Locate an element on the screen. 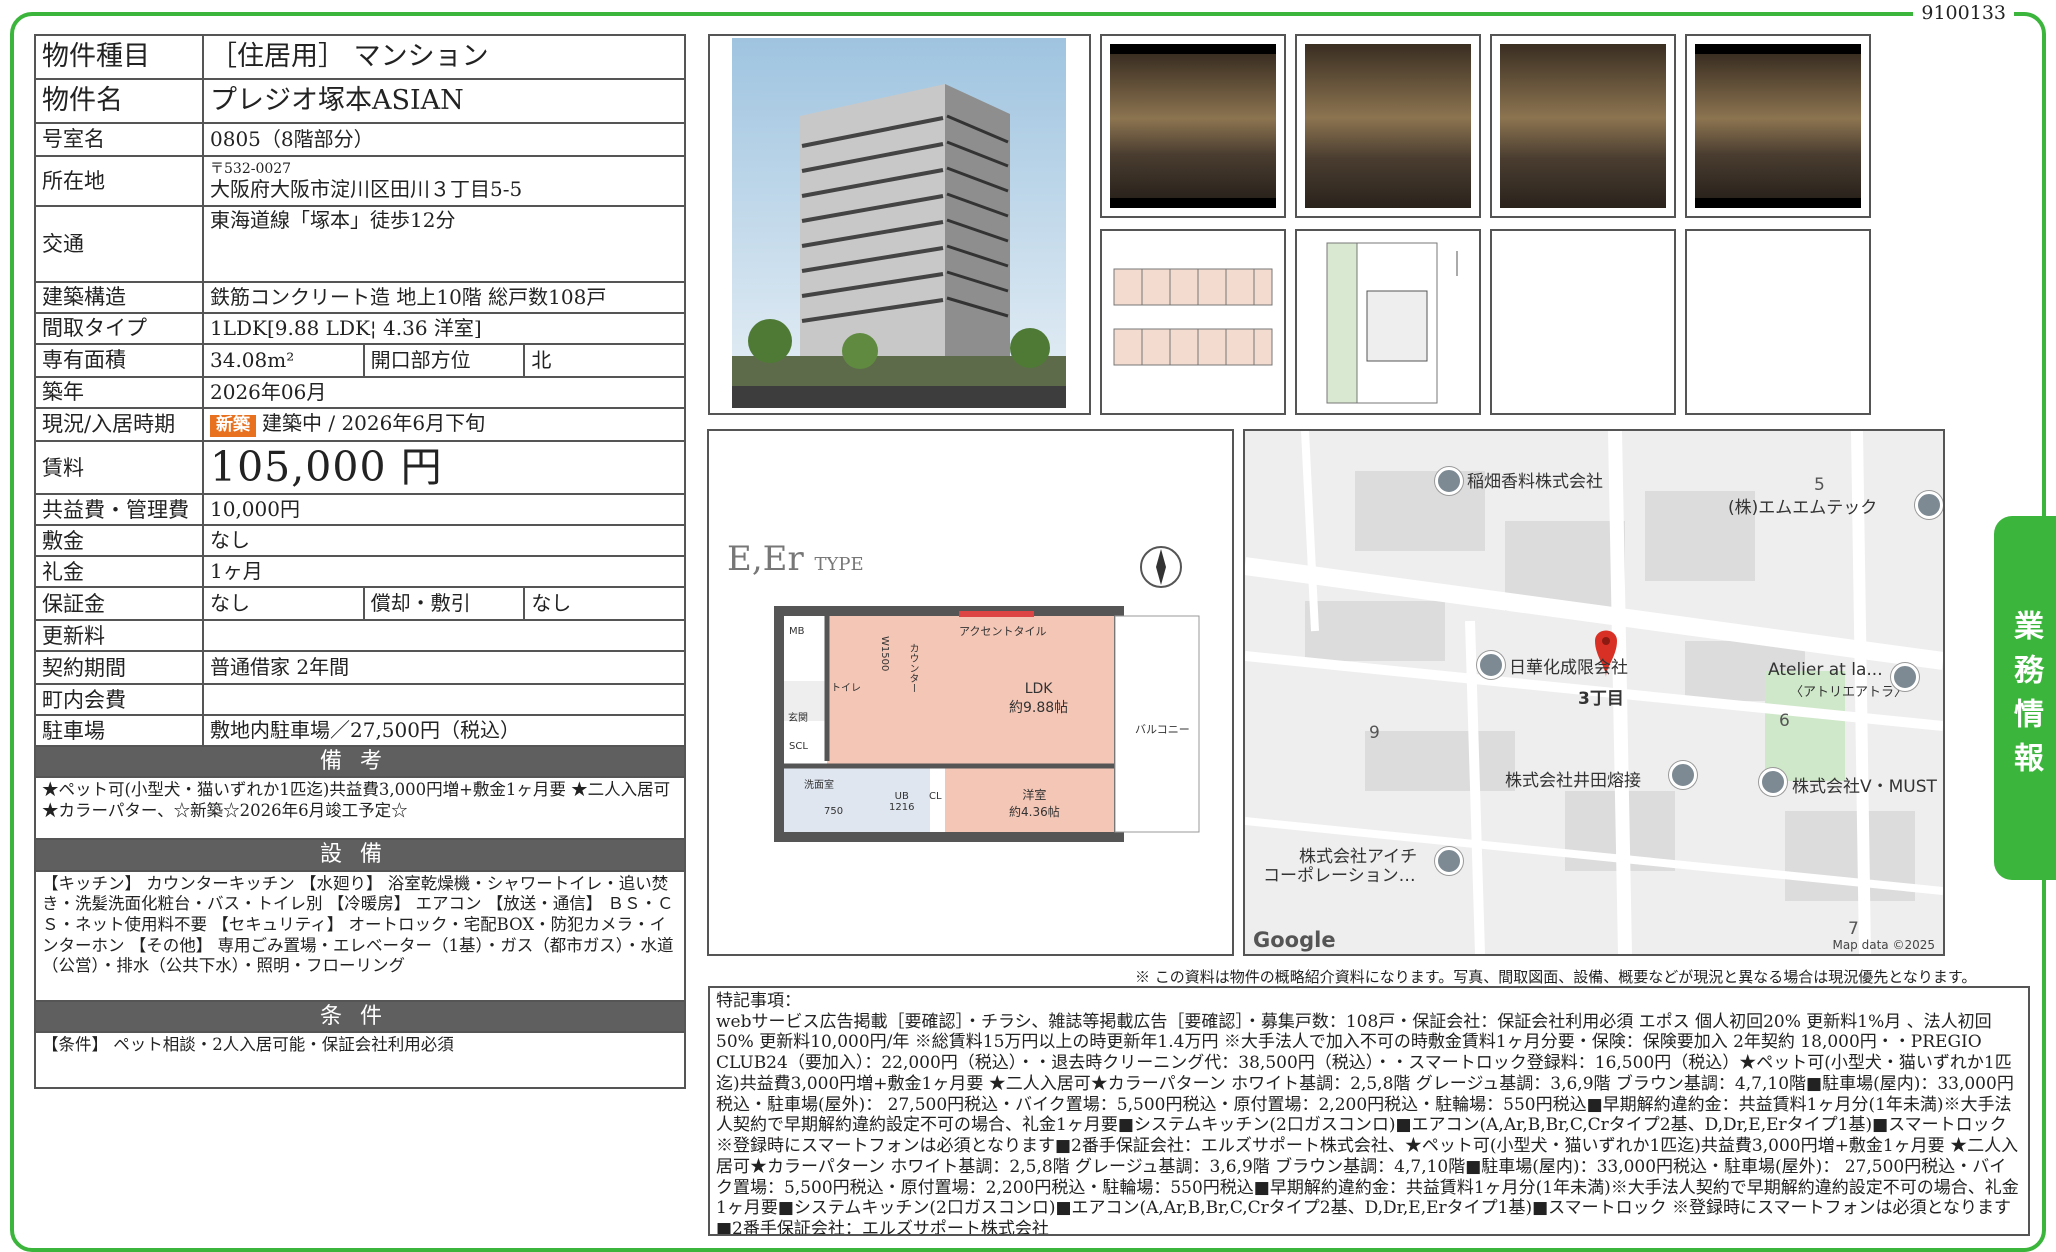 The image size is (2056, 1252). dim-w1500: W1500 is located at coordinates (884, 654).